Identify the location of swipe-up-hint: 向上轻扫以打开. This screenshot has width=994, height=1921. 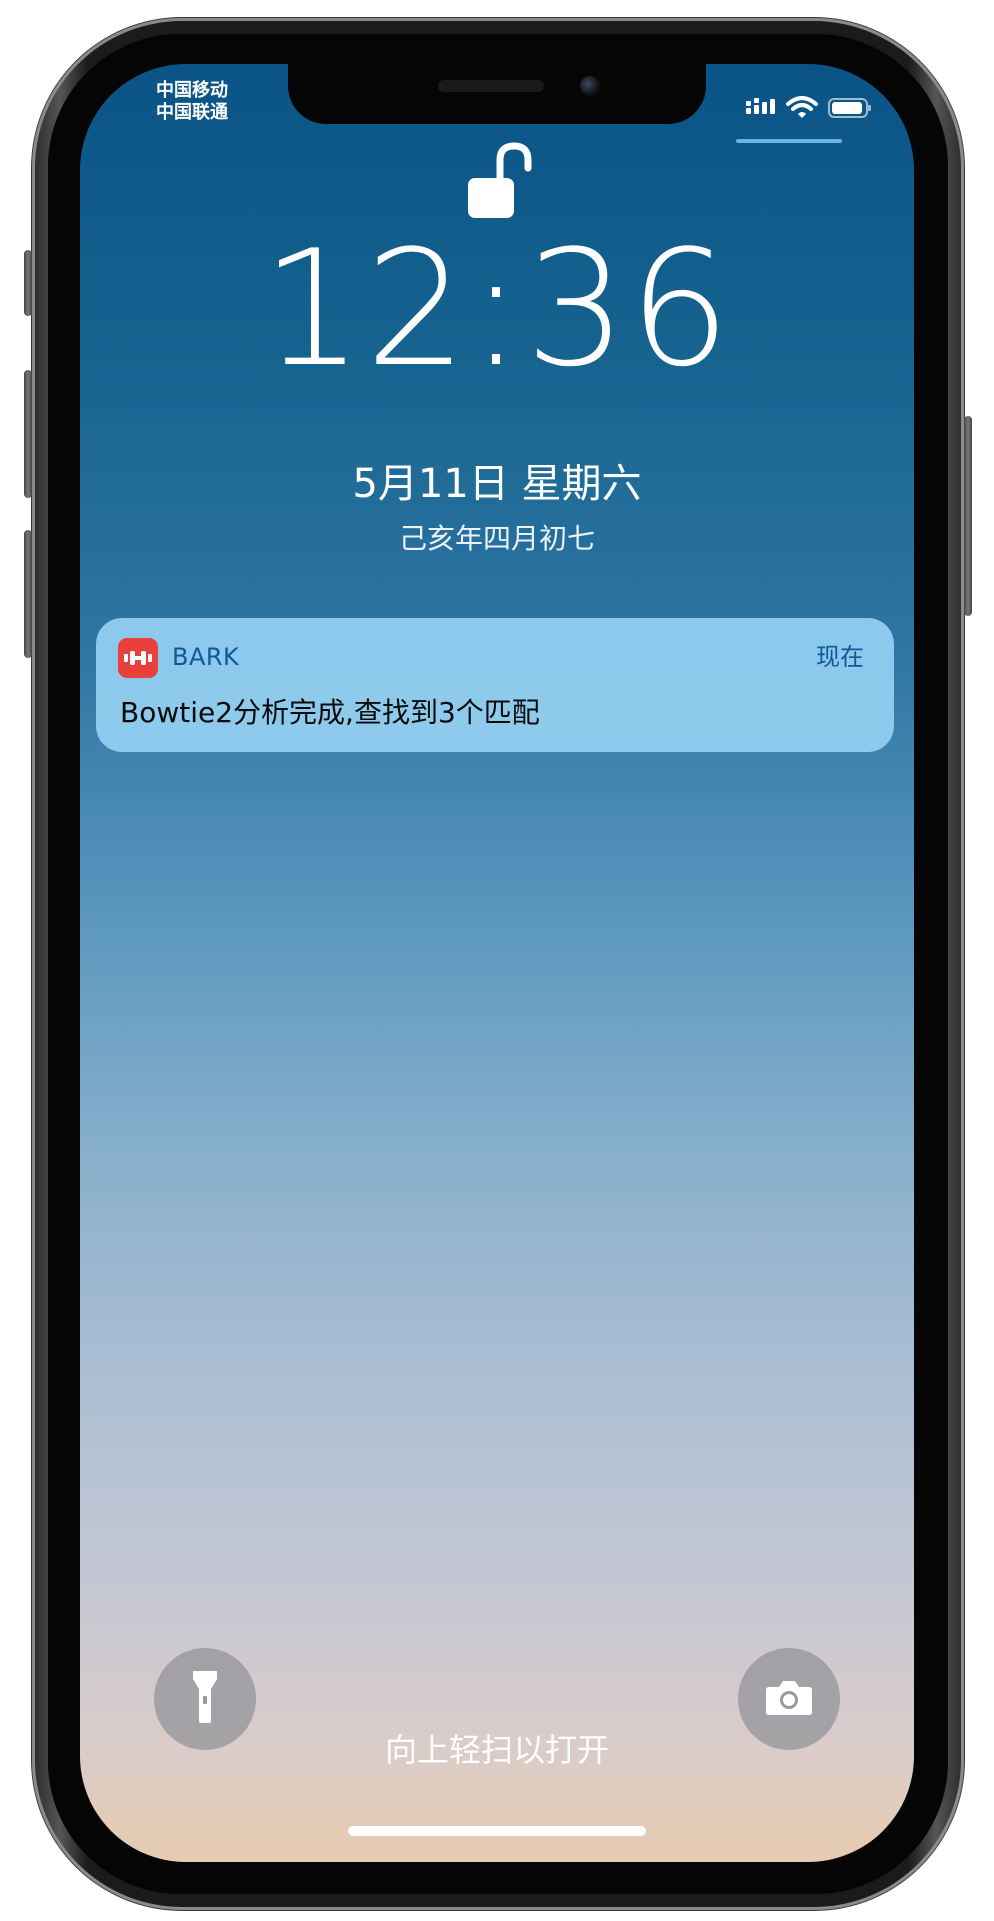
(496, 1750).